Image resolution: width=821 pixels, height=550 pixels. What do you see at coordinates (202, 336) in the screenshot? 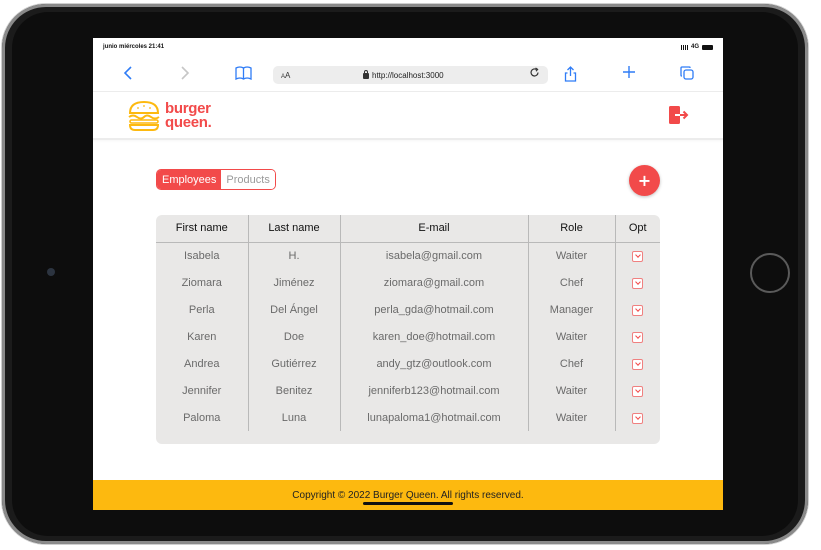
I see `cell-first-name: Karen` at bounding box center [202, 336].